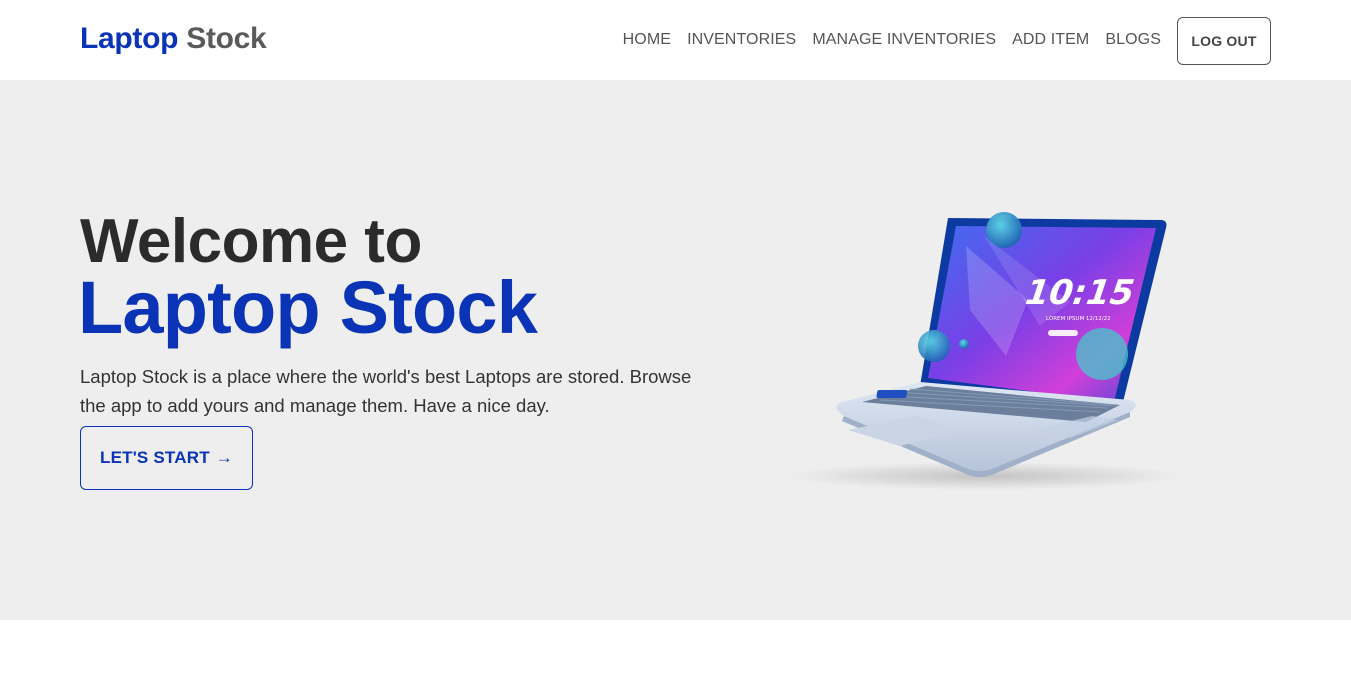 Image resolution: width=1351 pixels, height=693 pixels. I want to click on laptop-screen-clock: 10:15, so click(1080, 293).